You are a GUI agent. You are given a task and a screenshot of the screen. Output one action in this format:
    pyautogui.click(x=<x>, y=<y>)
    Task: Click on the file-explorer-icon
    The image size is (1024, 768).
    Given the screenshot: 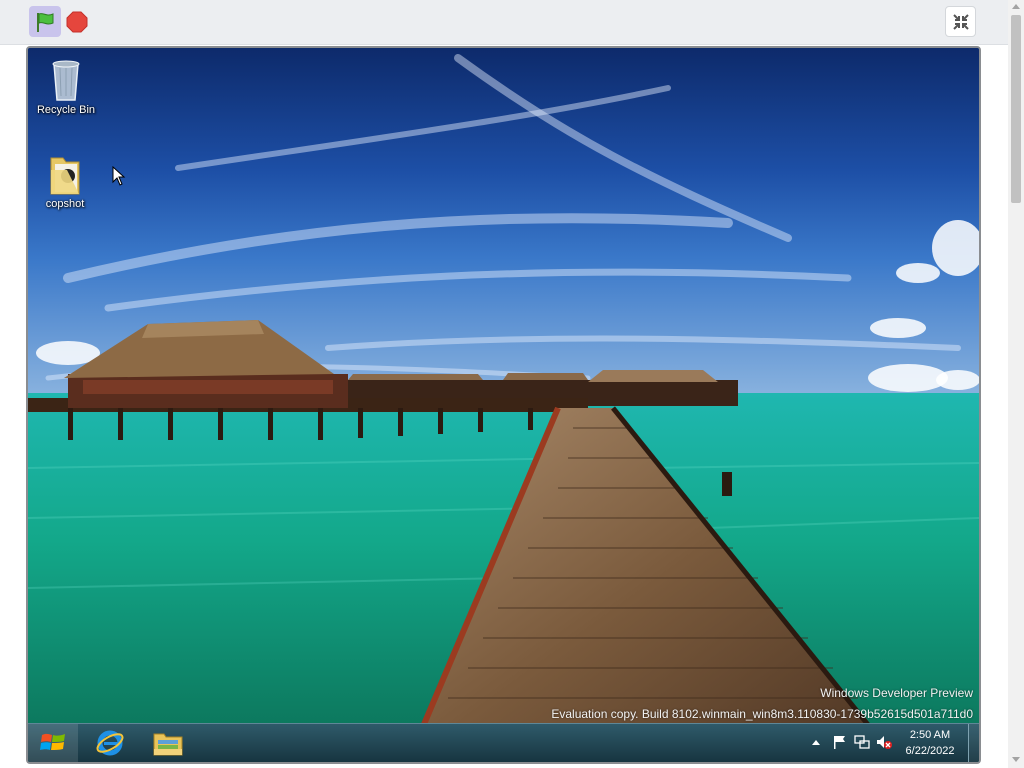 What is the action you would take?
    pyautogui.click(x=168, y=744)
    